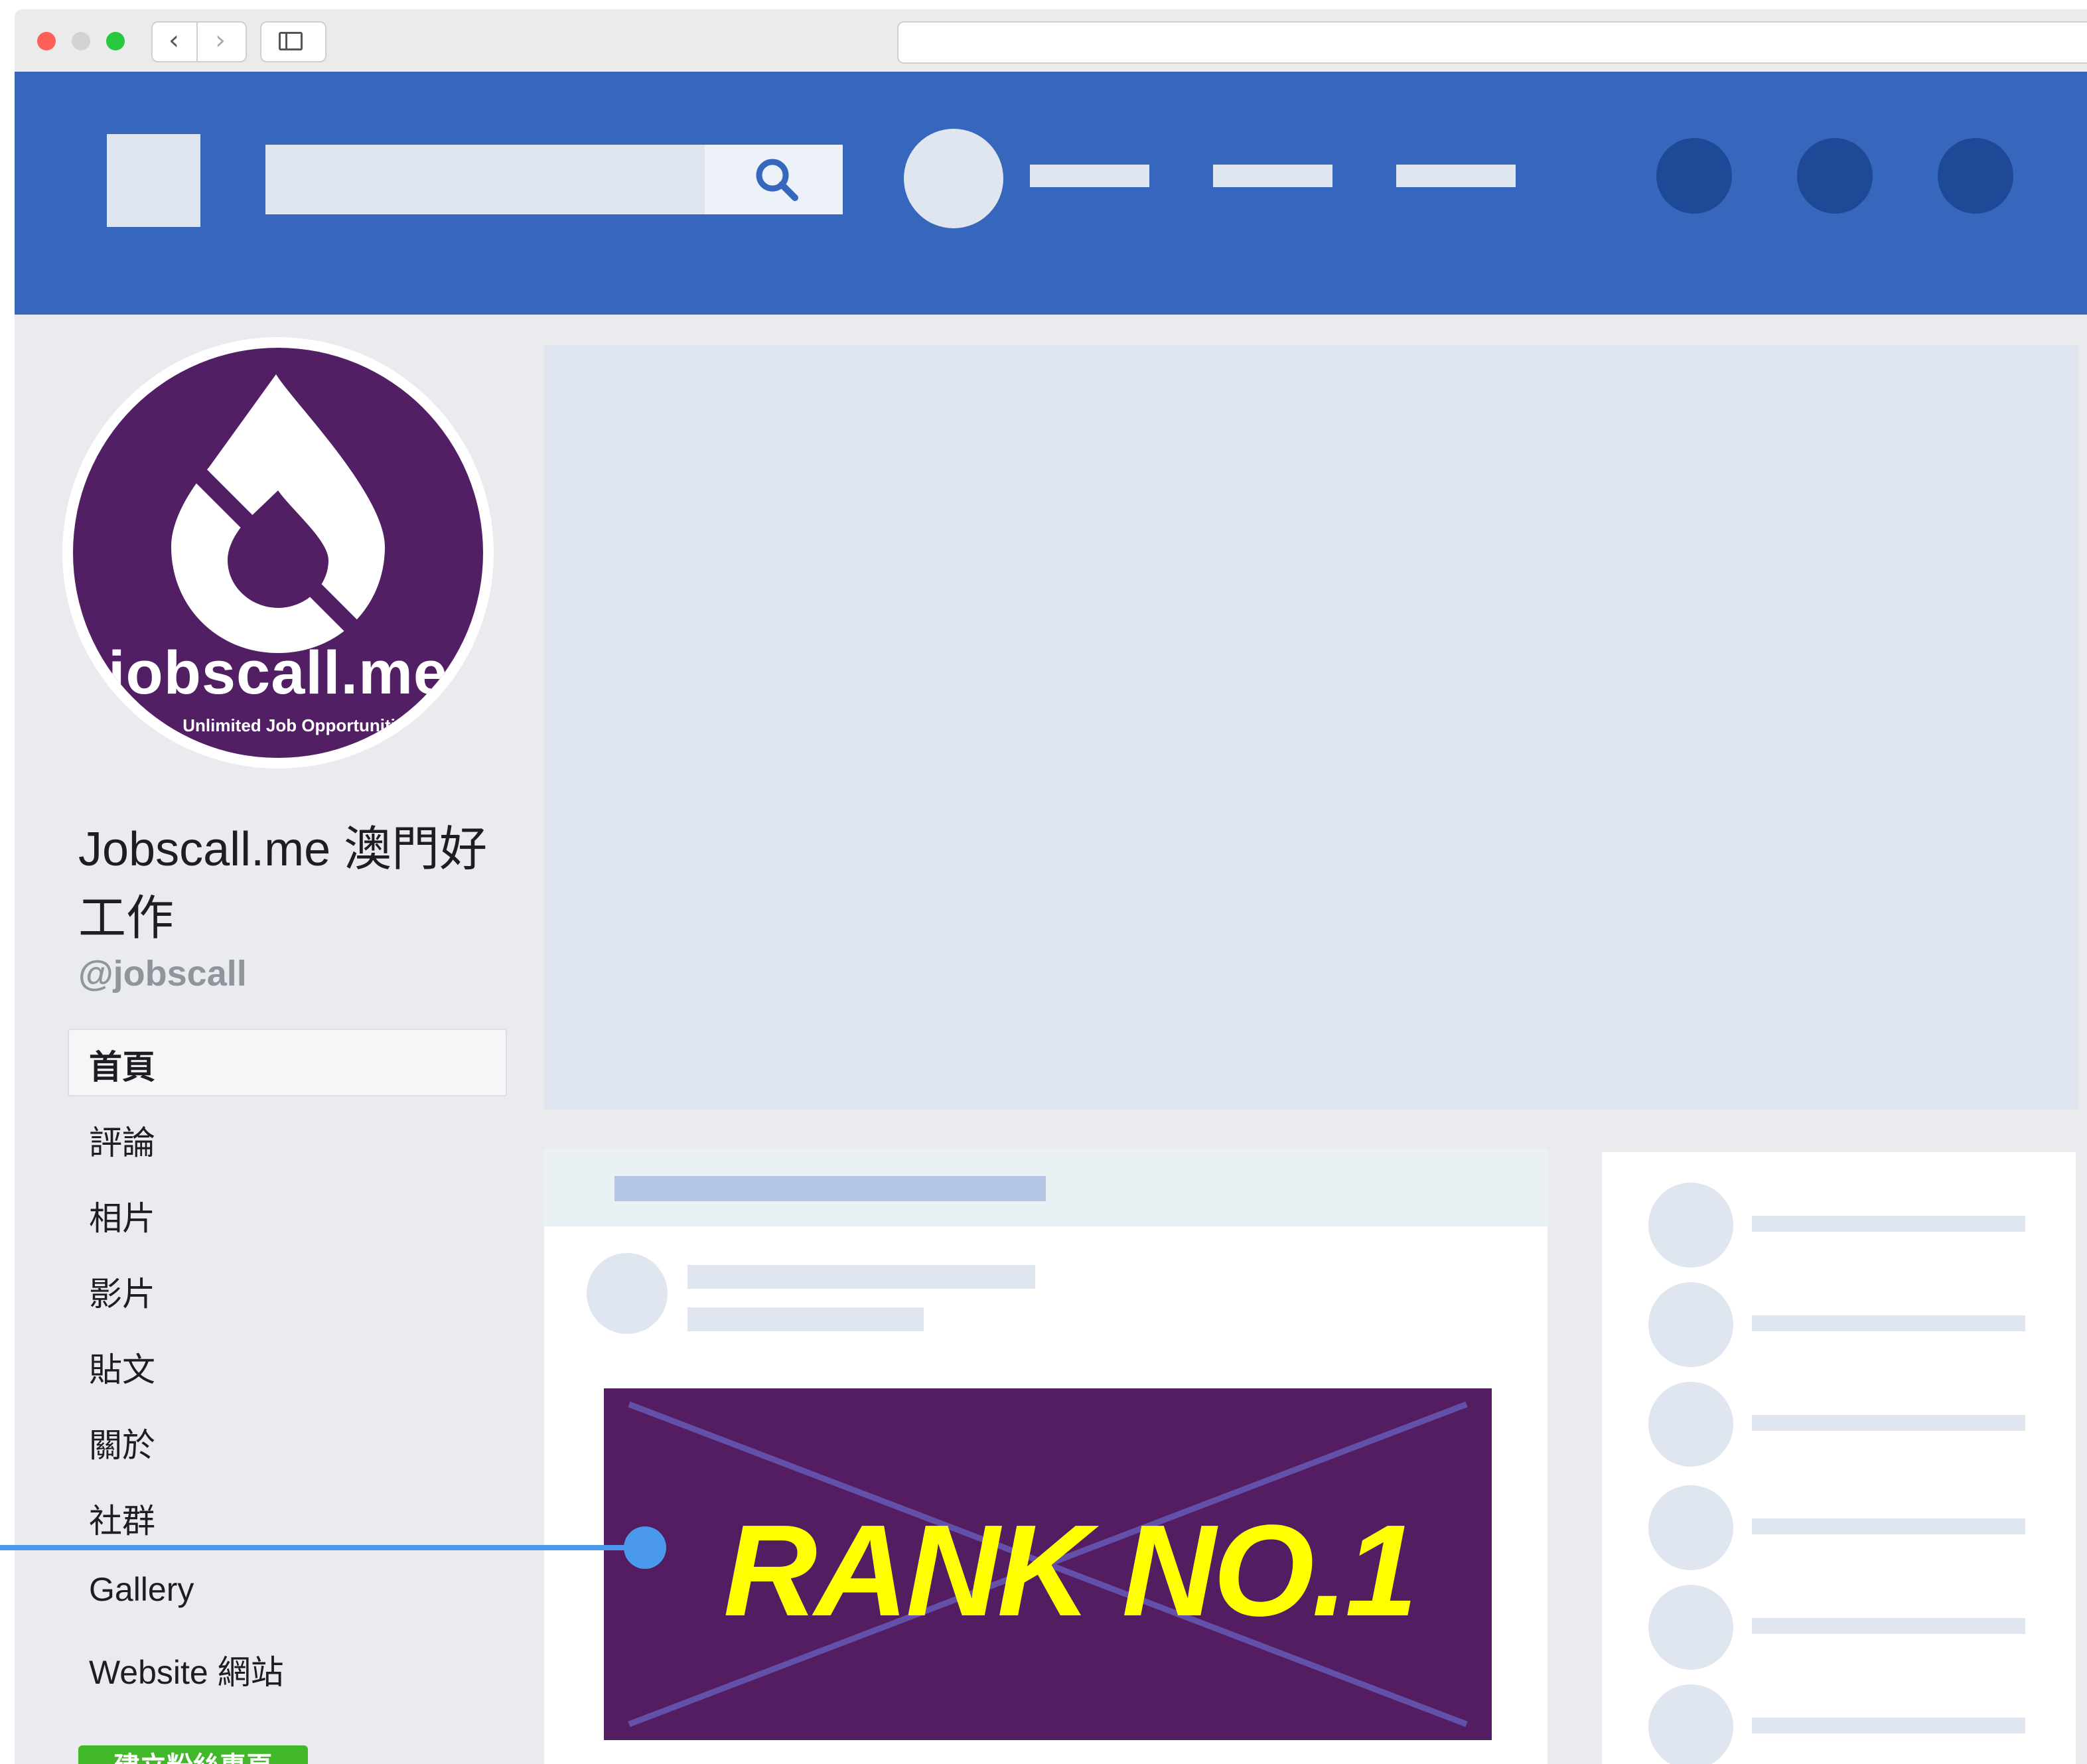  What do you see at coordinates (187, 1670) in the screenshot?
I see `tab-website: Website 網站` at bounding box center [187, 1670].